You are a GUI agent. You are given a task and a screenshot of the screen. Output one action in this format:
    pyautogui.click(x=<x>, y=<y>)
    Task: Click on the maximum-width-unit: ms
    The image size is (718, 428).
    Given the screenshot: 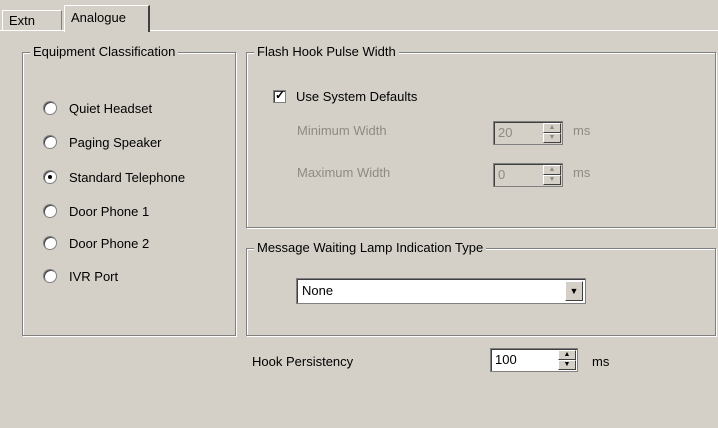 What is the action you would take?
    pyautogui.click(x=582, y=172)
    